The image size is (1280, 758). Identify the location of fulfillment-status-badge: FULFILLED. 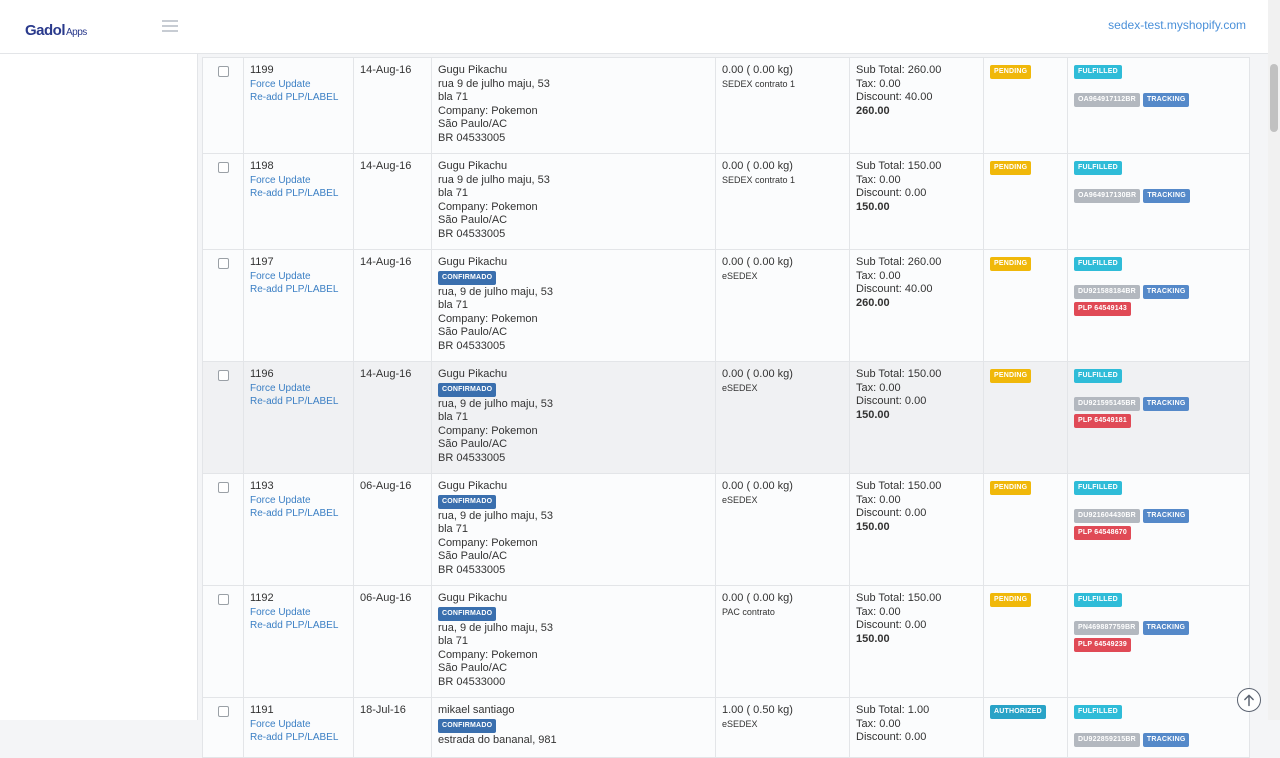
(1098, 376).